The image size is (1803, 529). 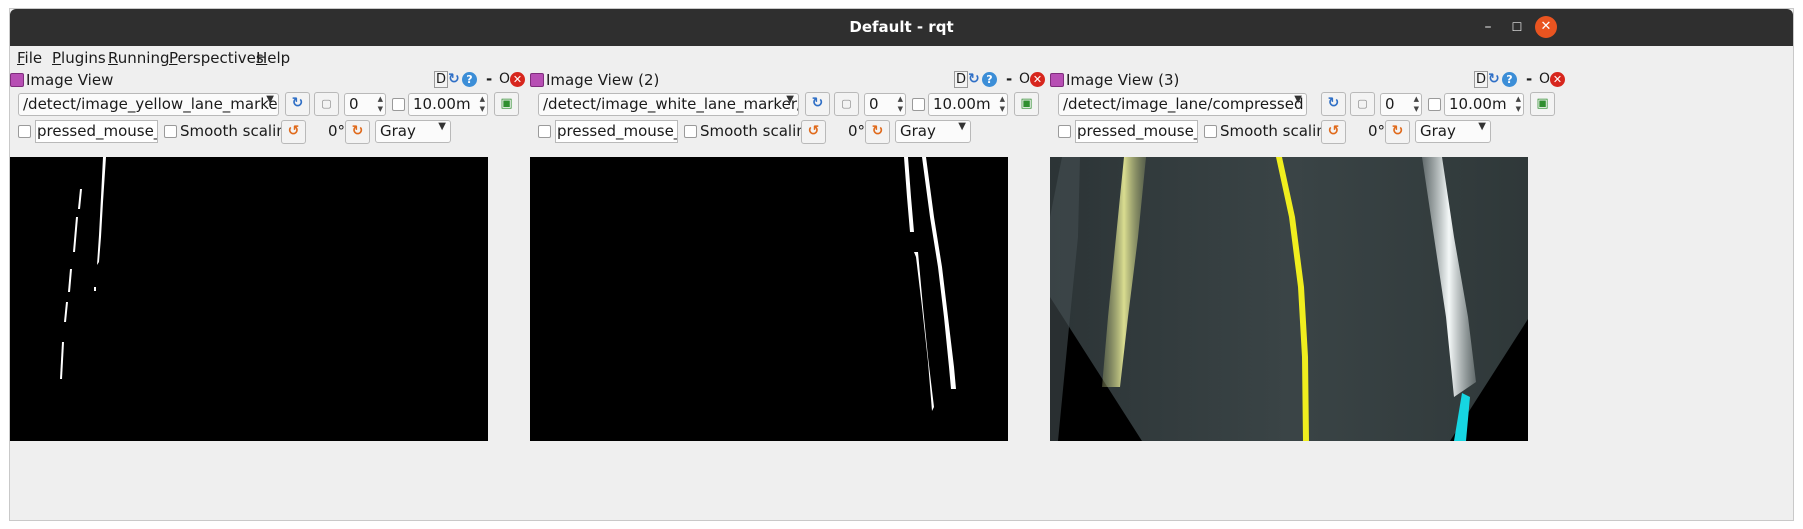 What do you see at coordinates (269, 80) in the screenshot?
I see `panel-title-bar: Image View D ↻ ? - O ✕` at bounding box center [269, 80].